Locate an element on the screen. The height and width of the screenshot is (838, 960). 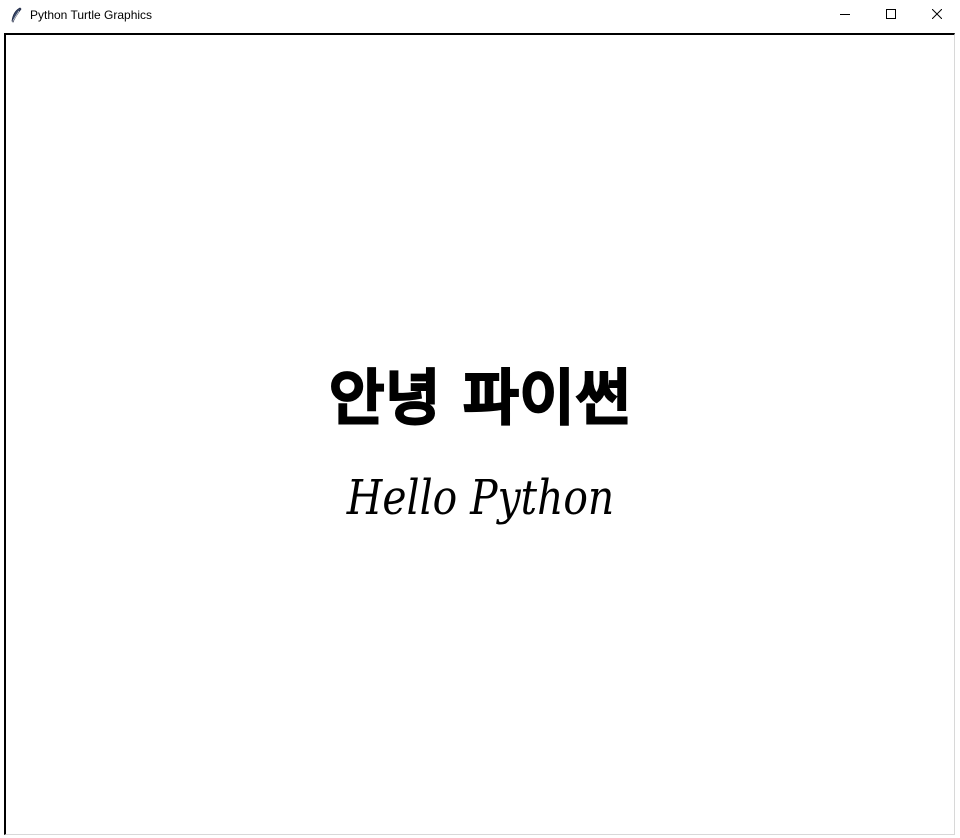
maximize-icon is located at coordinates (891, 15).